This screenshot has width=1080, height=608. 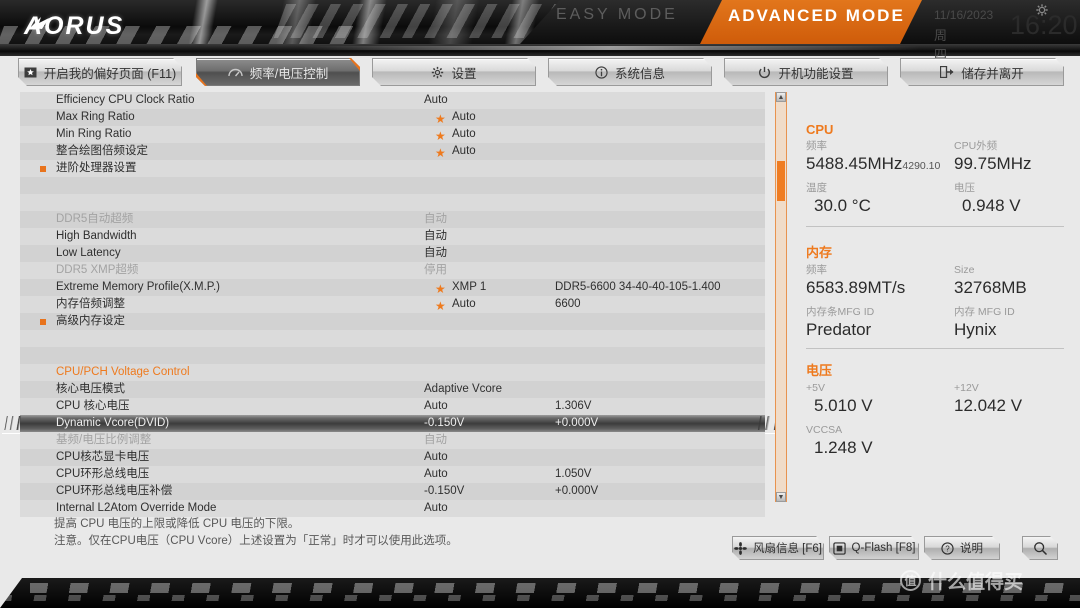 What do you see at coordinates (568, 304) in the screenshot?
I see `settings-row-value-secondary: 6600` at bounding box center [568, 304].